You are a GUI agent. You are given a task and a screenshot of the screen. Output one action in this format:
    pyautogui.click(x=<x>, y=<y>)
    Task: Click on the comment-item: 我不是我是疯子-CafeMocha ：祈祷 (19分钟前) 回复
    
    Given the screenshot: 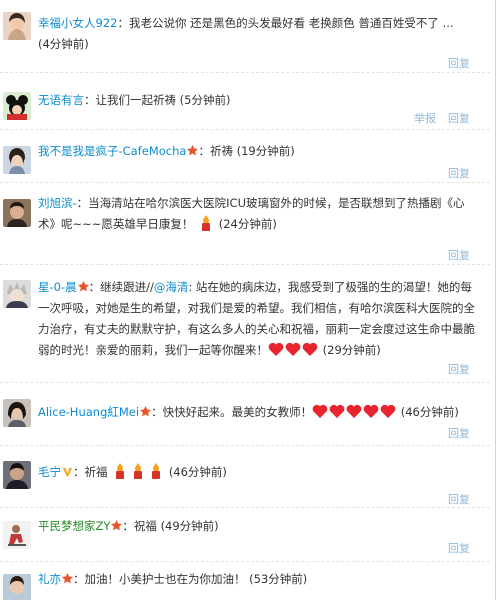 What is the action you would take?
    pyautogui.click(x=245, y=156)
    